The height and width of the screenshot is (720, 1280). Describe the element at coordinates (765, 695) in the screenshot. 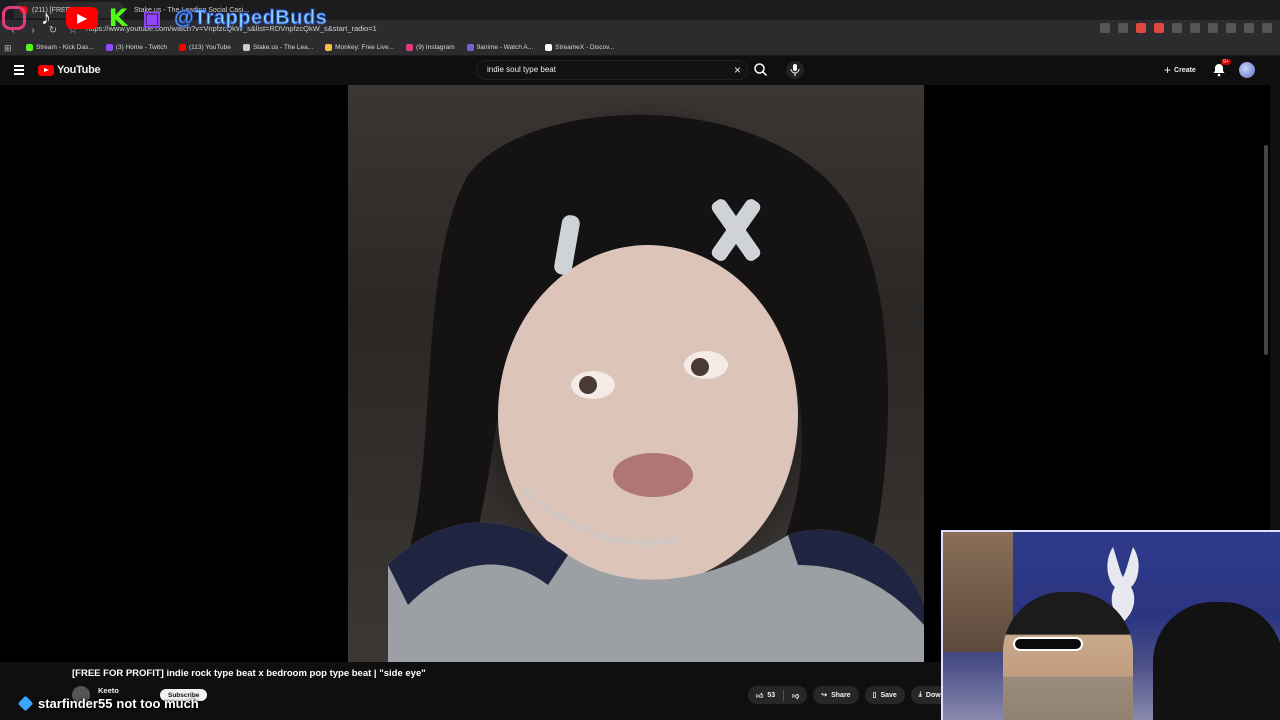

I see `like-button: 👍︎ 53` at that location.